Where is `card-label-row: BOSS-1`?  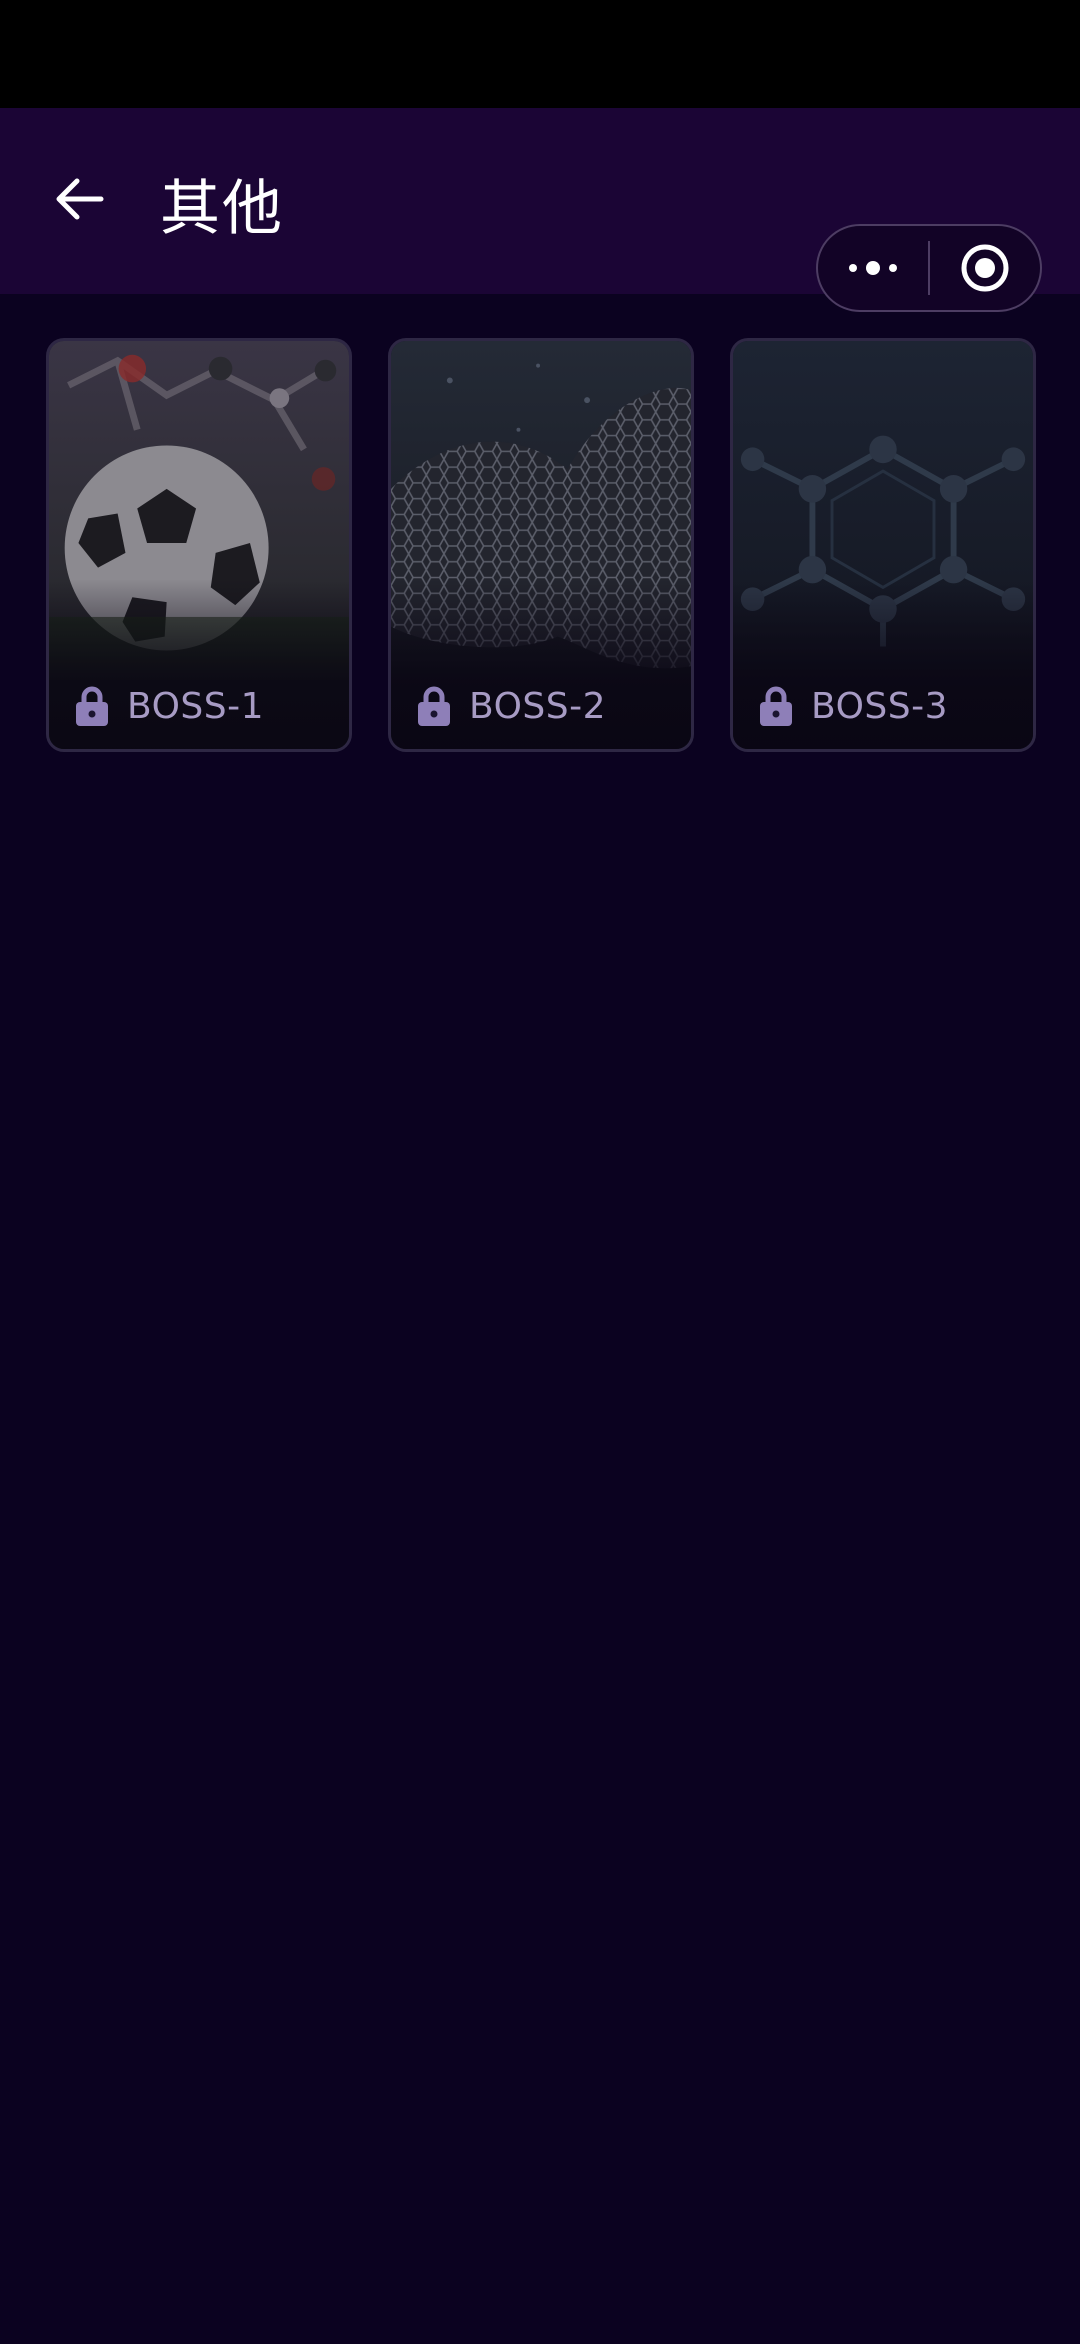 card-label-row: BOSS-1 is located at coordinates (169, 706).